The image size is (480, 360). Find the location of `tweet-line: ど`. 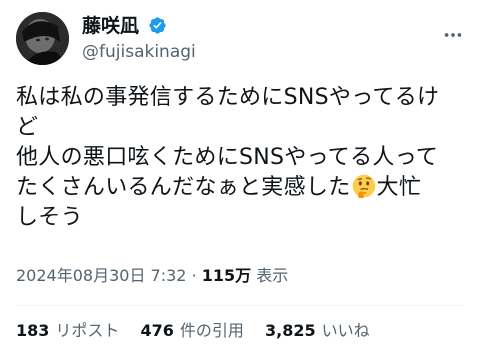

tweet-line: ど is located at coordinates (27, 127).